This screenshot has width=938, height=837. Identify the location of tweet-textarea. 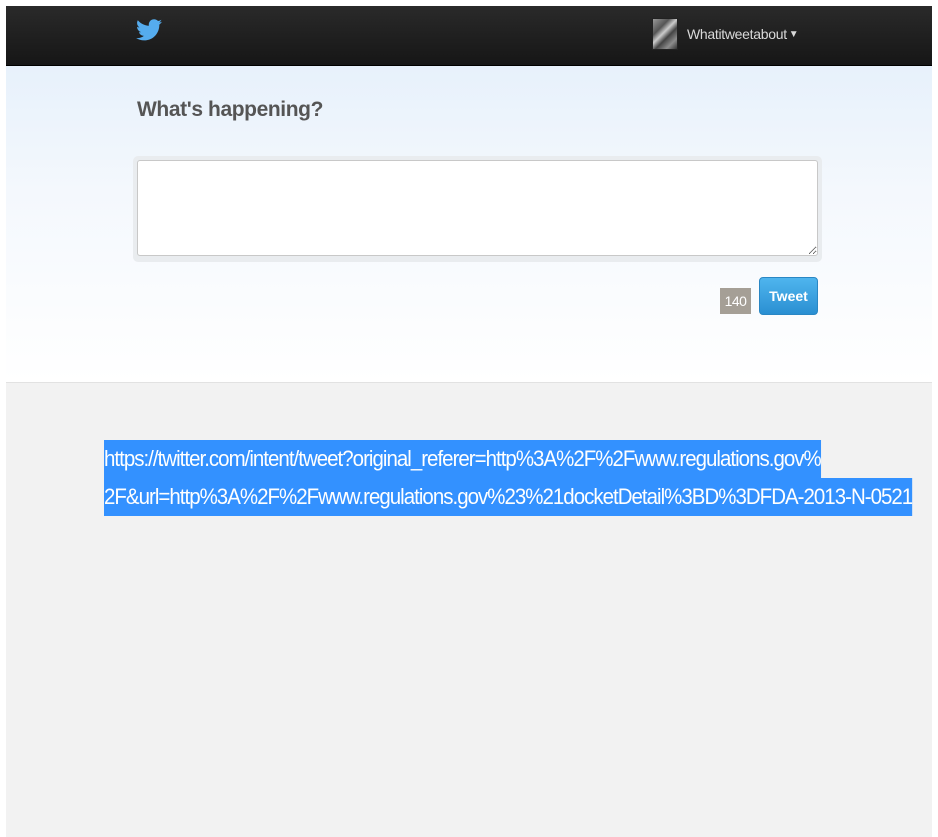
(477, 208).